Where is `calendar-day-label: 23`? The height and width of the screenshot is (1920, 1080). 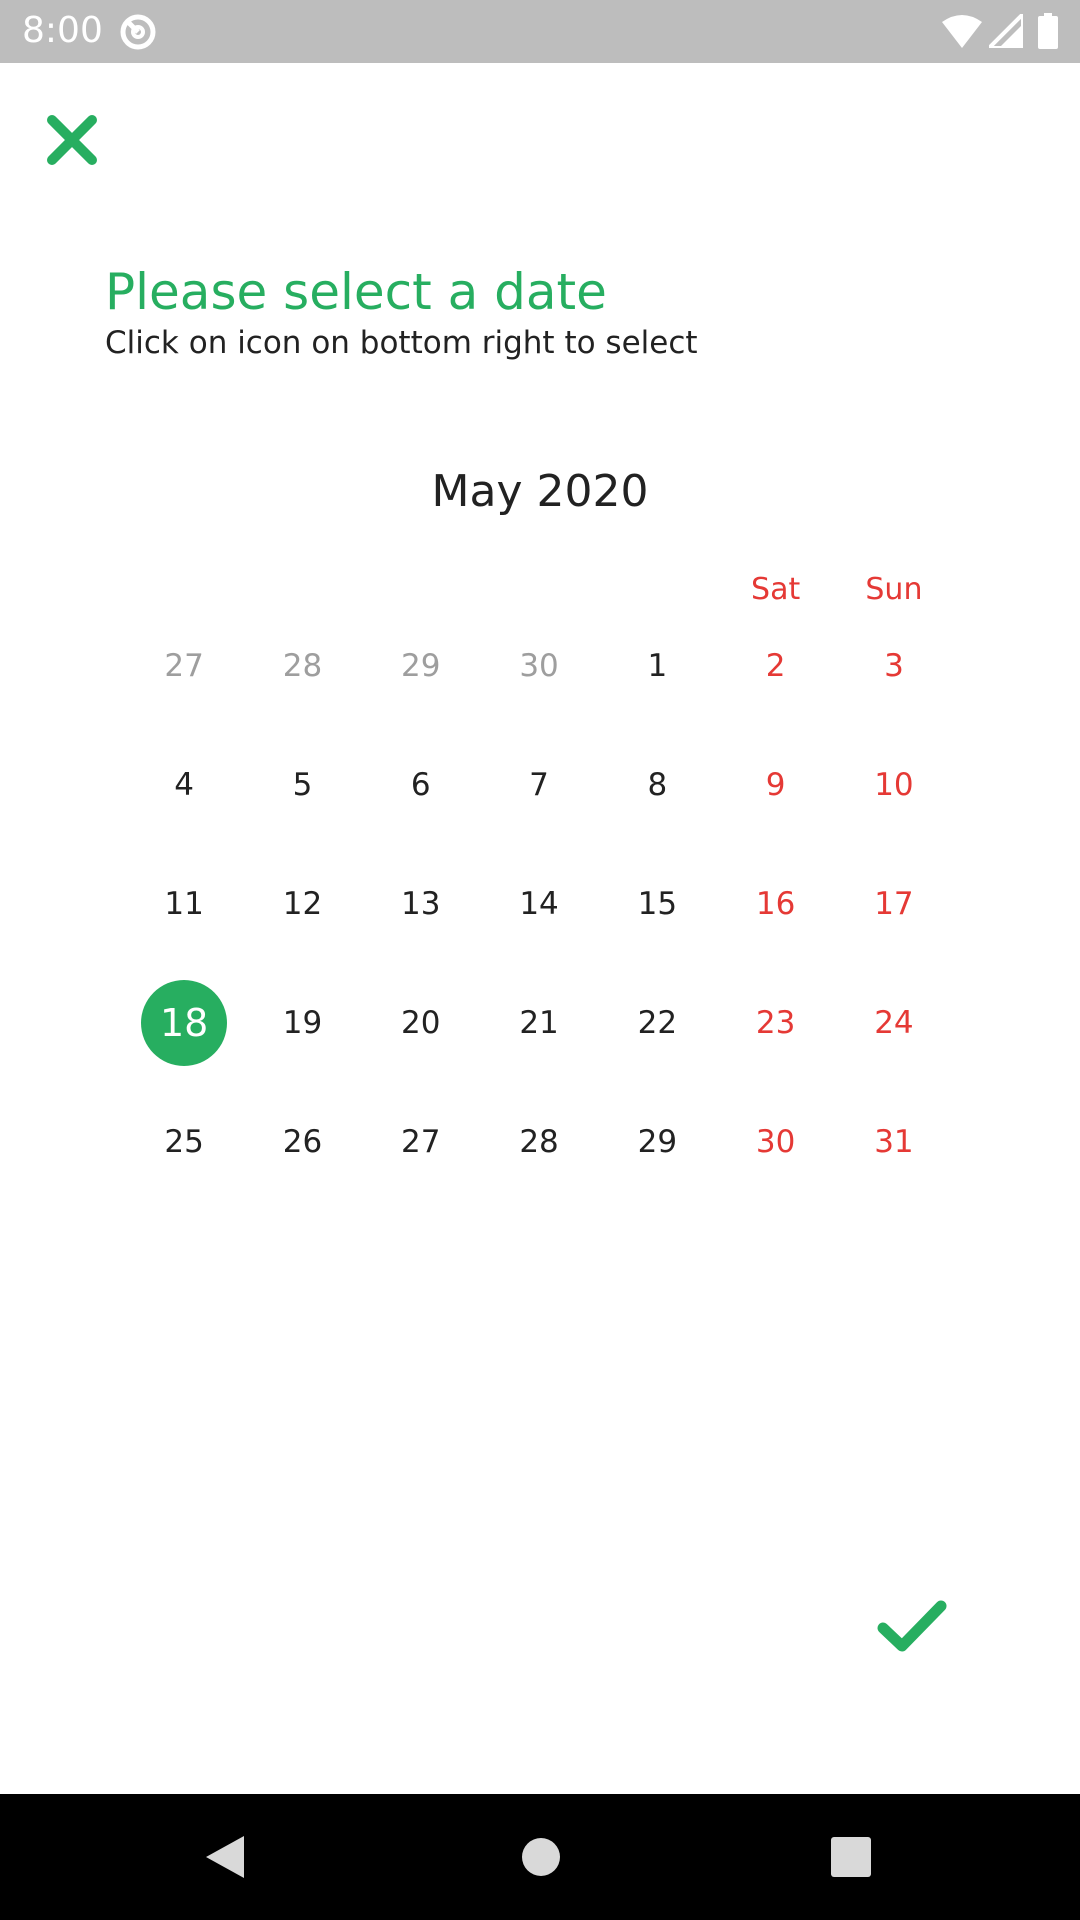 calendar-day-label: 23 is located at coordinates (775, 1023).